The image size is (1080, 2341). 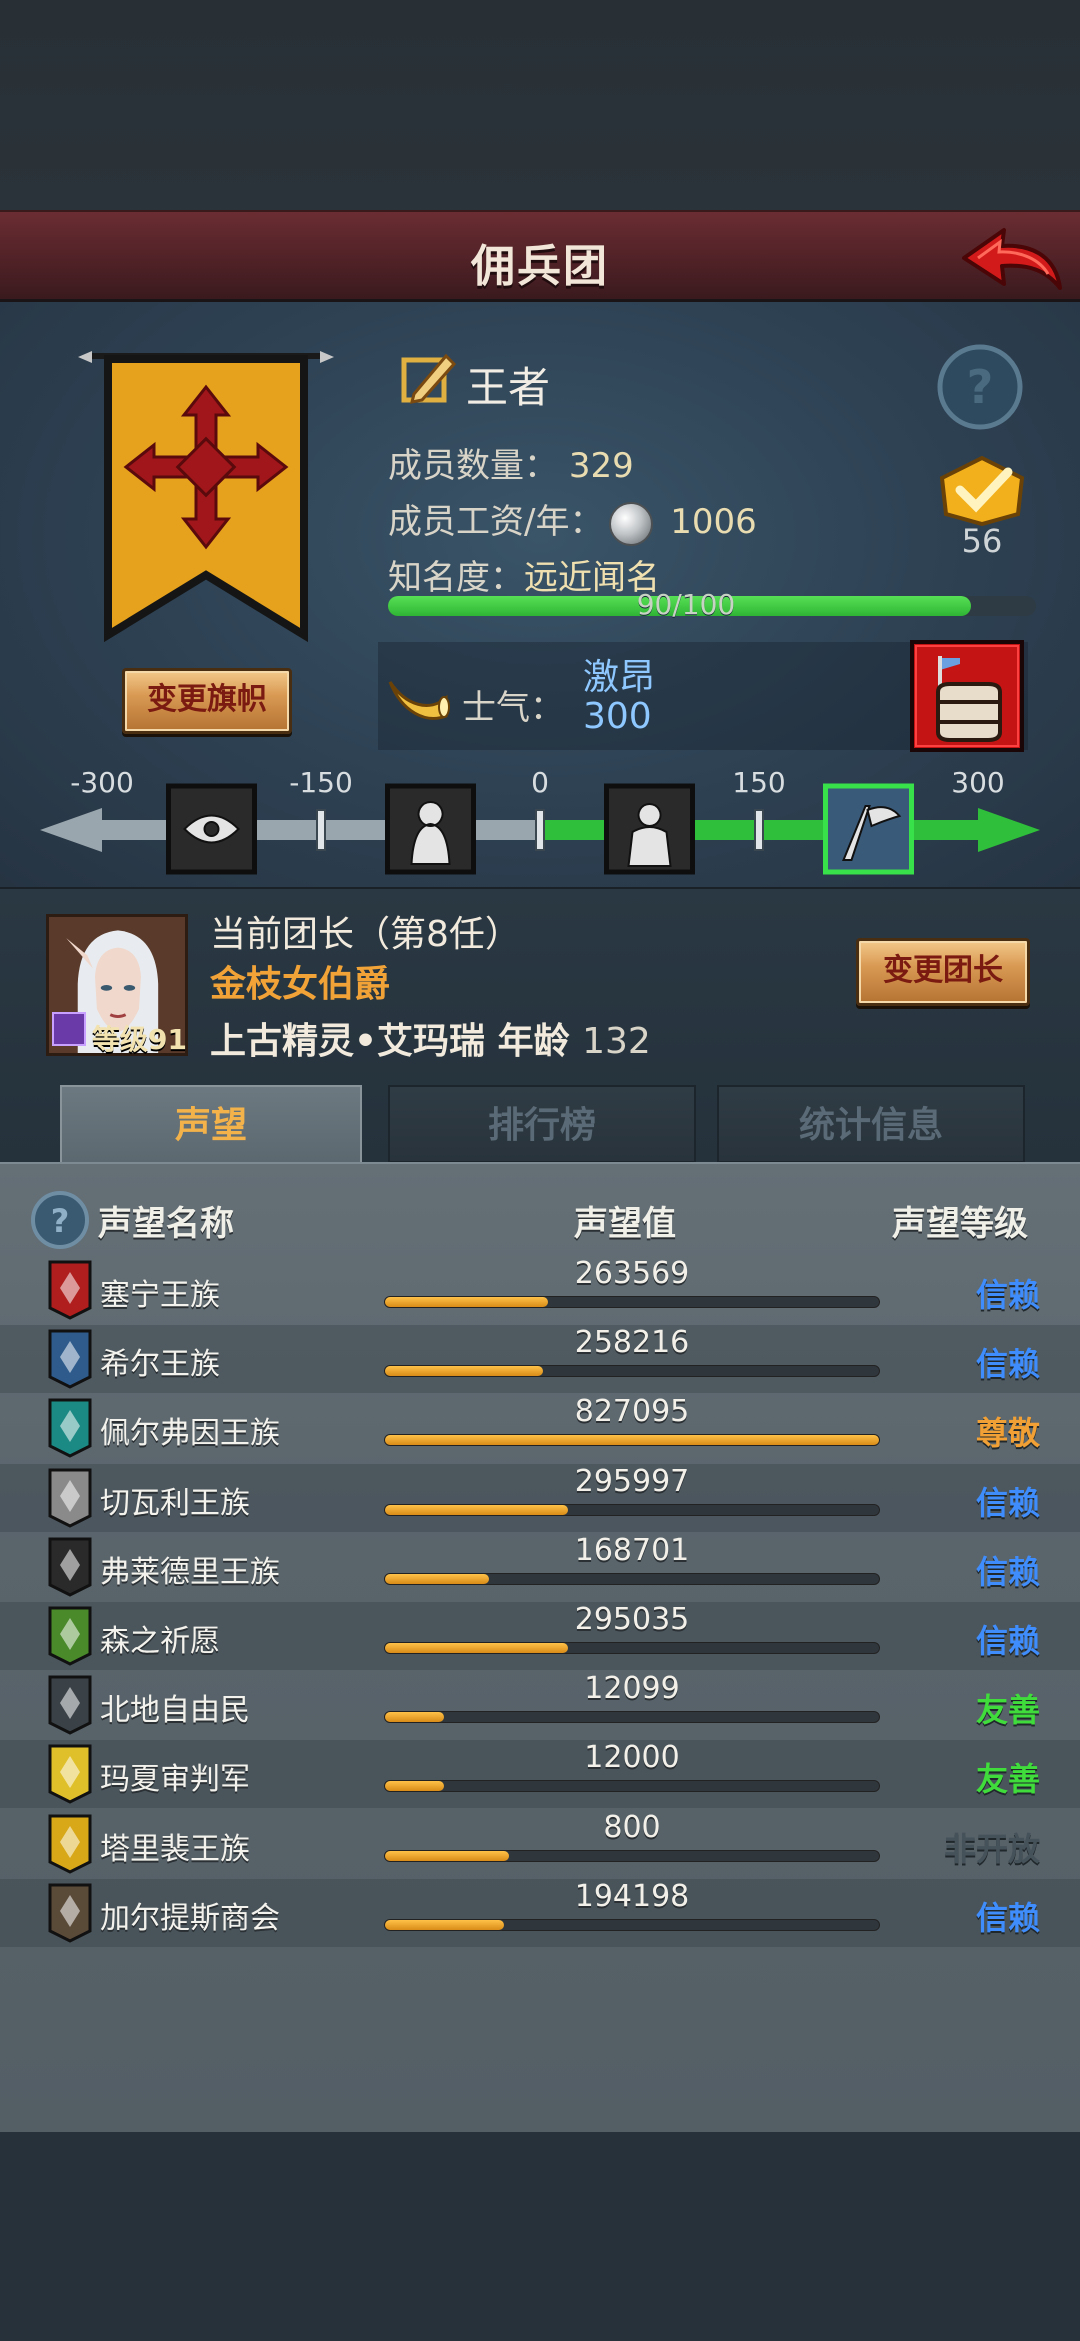 I want to click on teal-moon-crest-icon, so click(x=70, y=1428).